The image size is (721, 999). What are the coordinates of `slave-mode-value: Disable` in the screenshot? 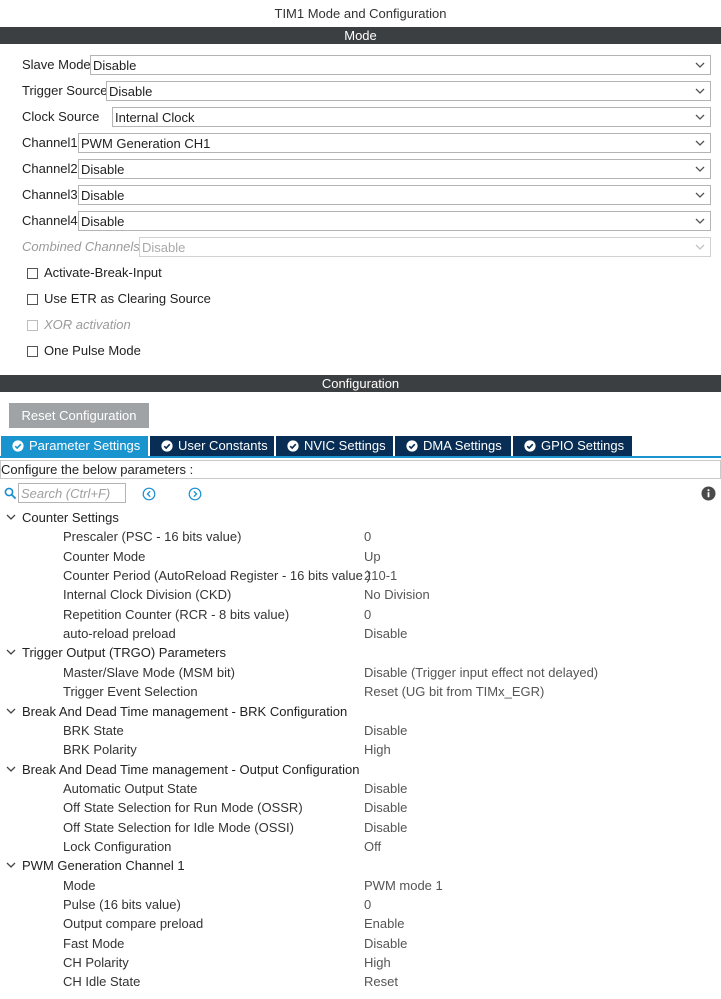 It's located at (115, 65).